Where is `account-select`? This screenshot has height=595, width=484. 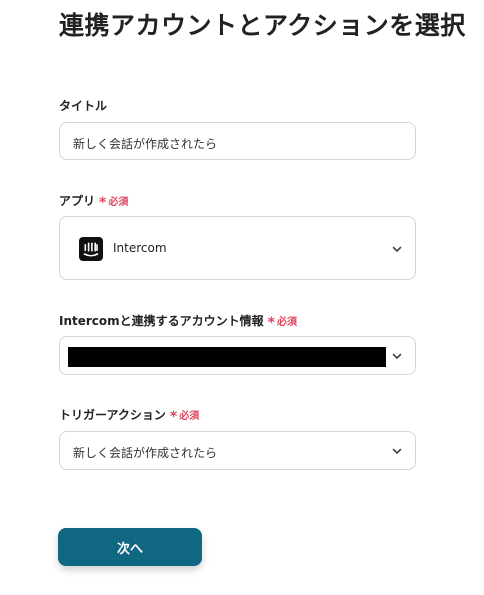 account-select is located at coordinates (237, 355).